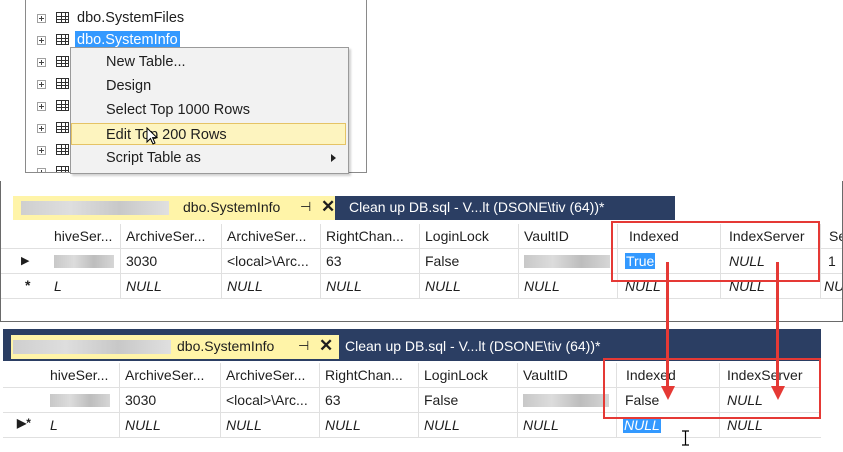  Describe the element at coordinates (131, 18) in the screenshot. I see `tree-item-label: dbo.SystemFiles` at that location.